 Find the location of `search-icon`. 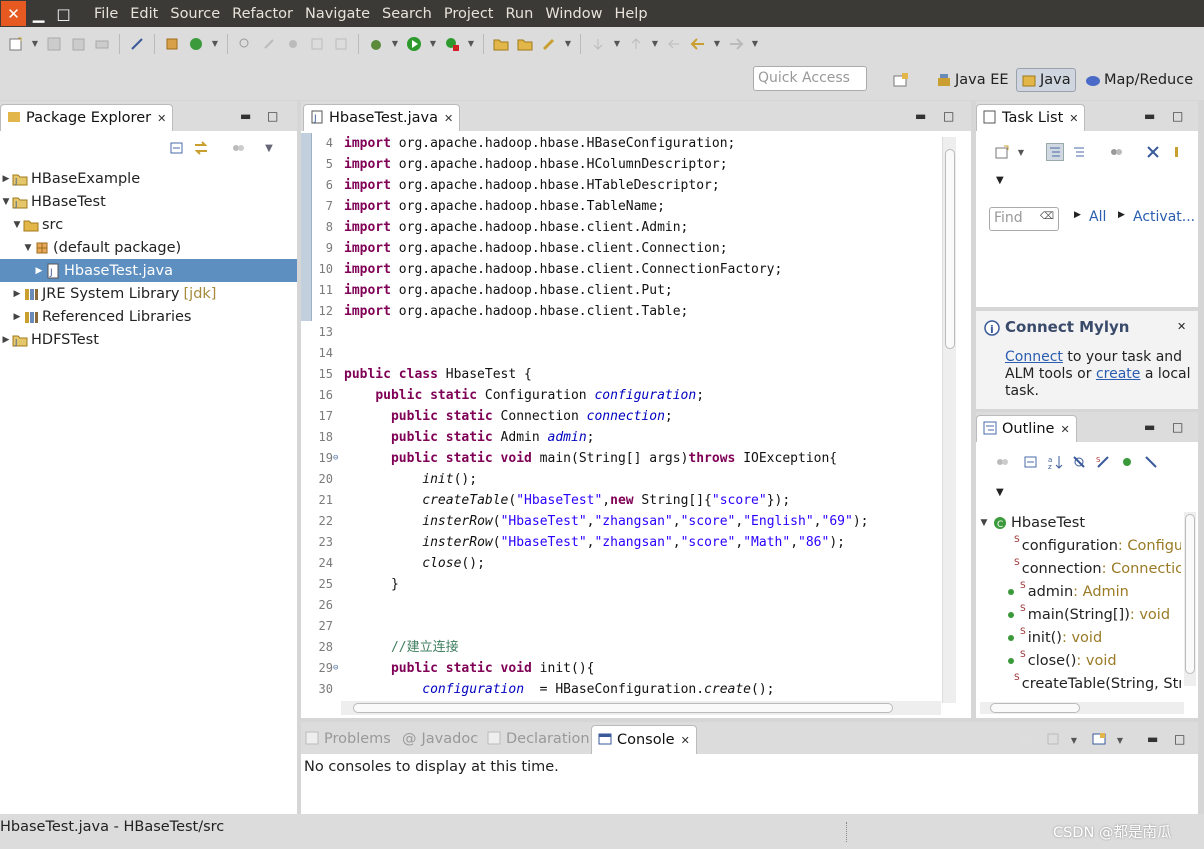

search-icon is located at coordinates (549, 44).